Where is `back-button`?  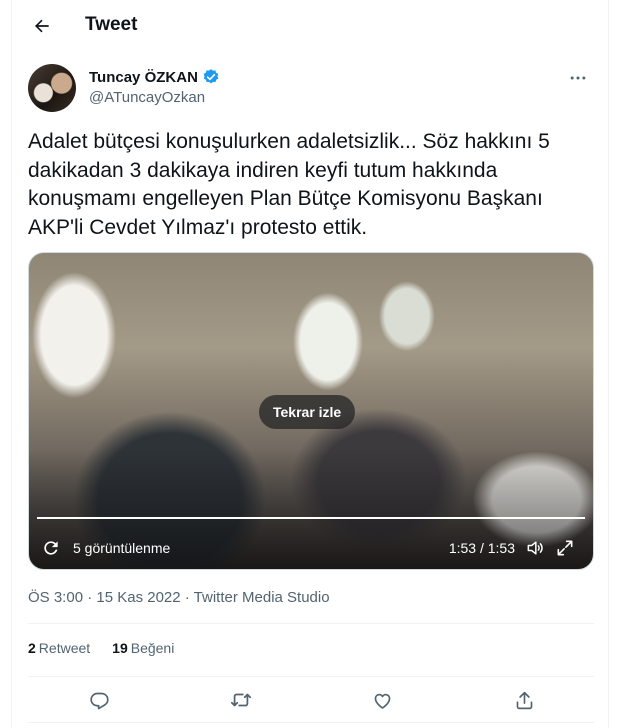
back-button is located at coordinates (42, 26).